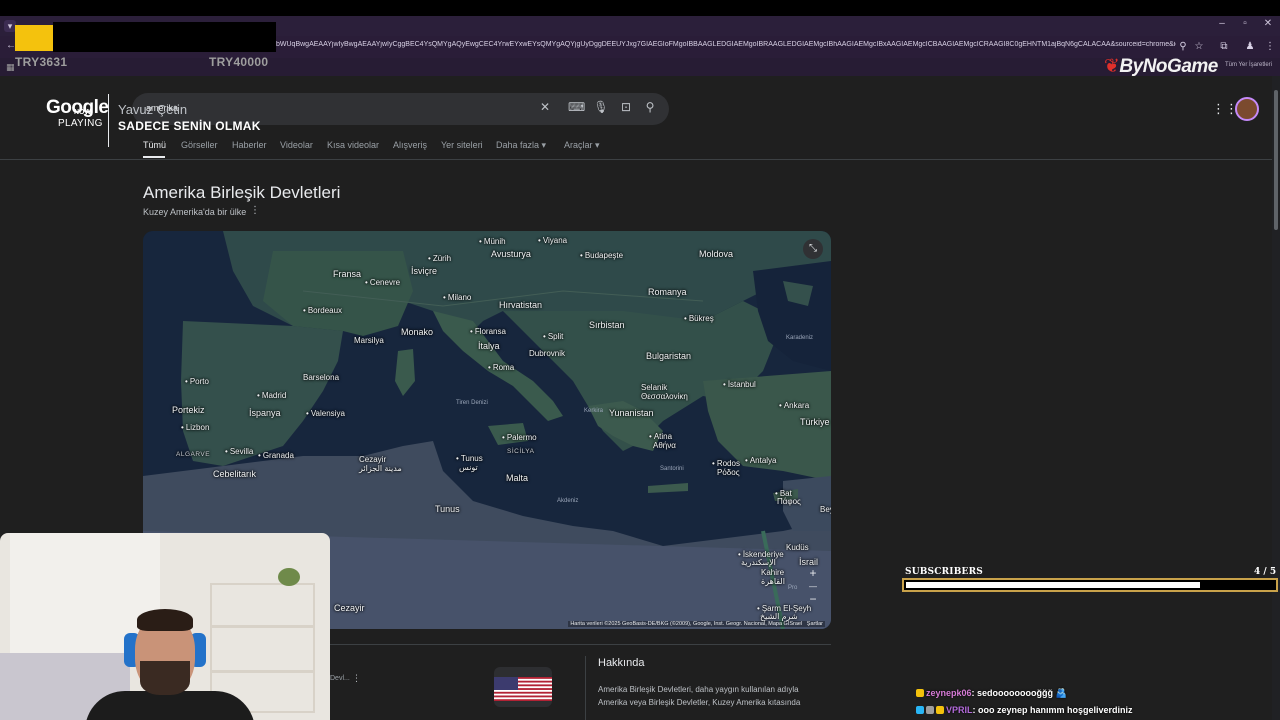 This screenshot has height=720, width=1280. Describe the element at coordinates (188, 410) in the screenshot. I see `map-label: Portekiz` at that location.